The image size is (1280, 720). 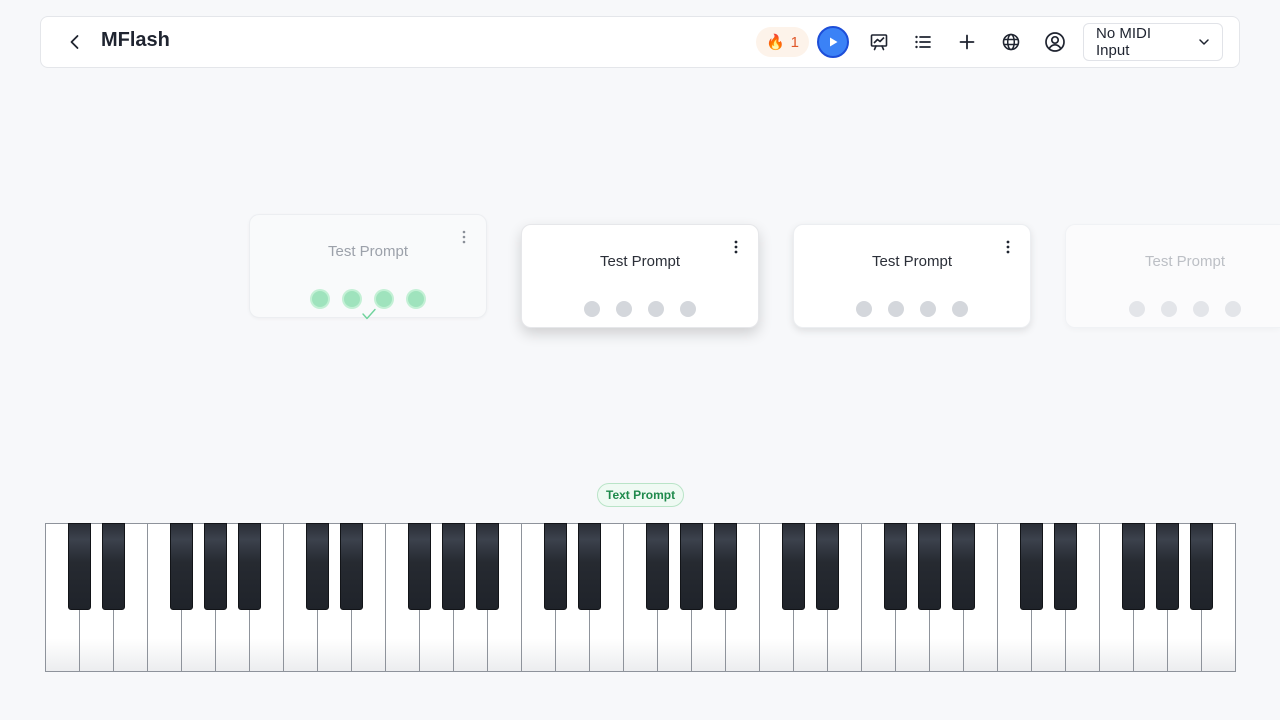 What do you see at coordinates (369, 314) in the screenshot?
I see `check-icon` at bounding box center [369, 314].